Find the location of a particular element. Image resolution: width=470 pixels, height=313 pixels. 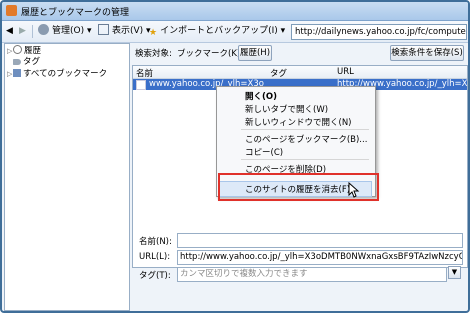

column-tag: タグ is located at coordinates (278, 73).